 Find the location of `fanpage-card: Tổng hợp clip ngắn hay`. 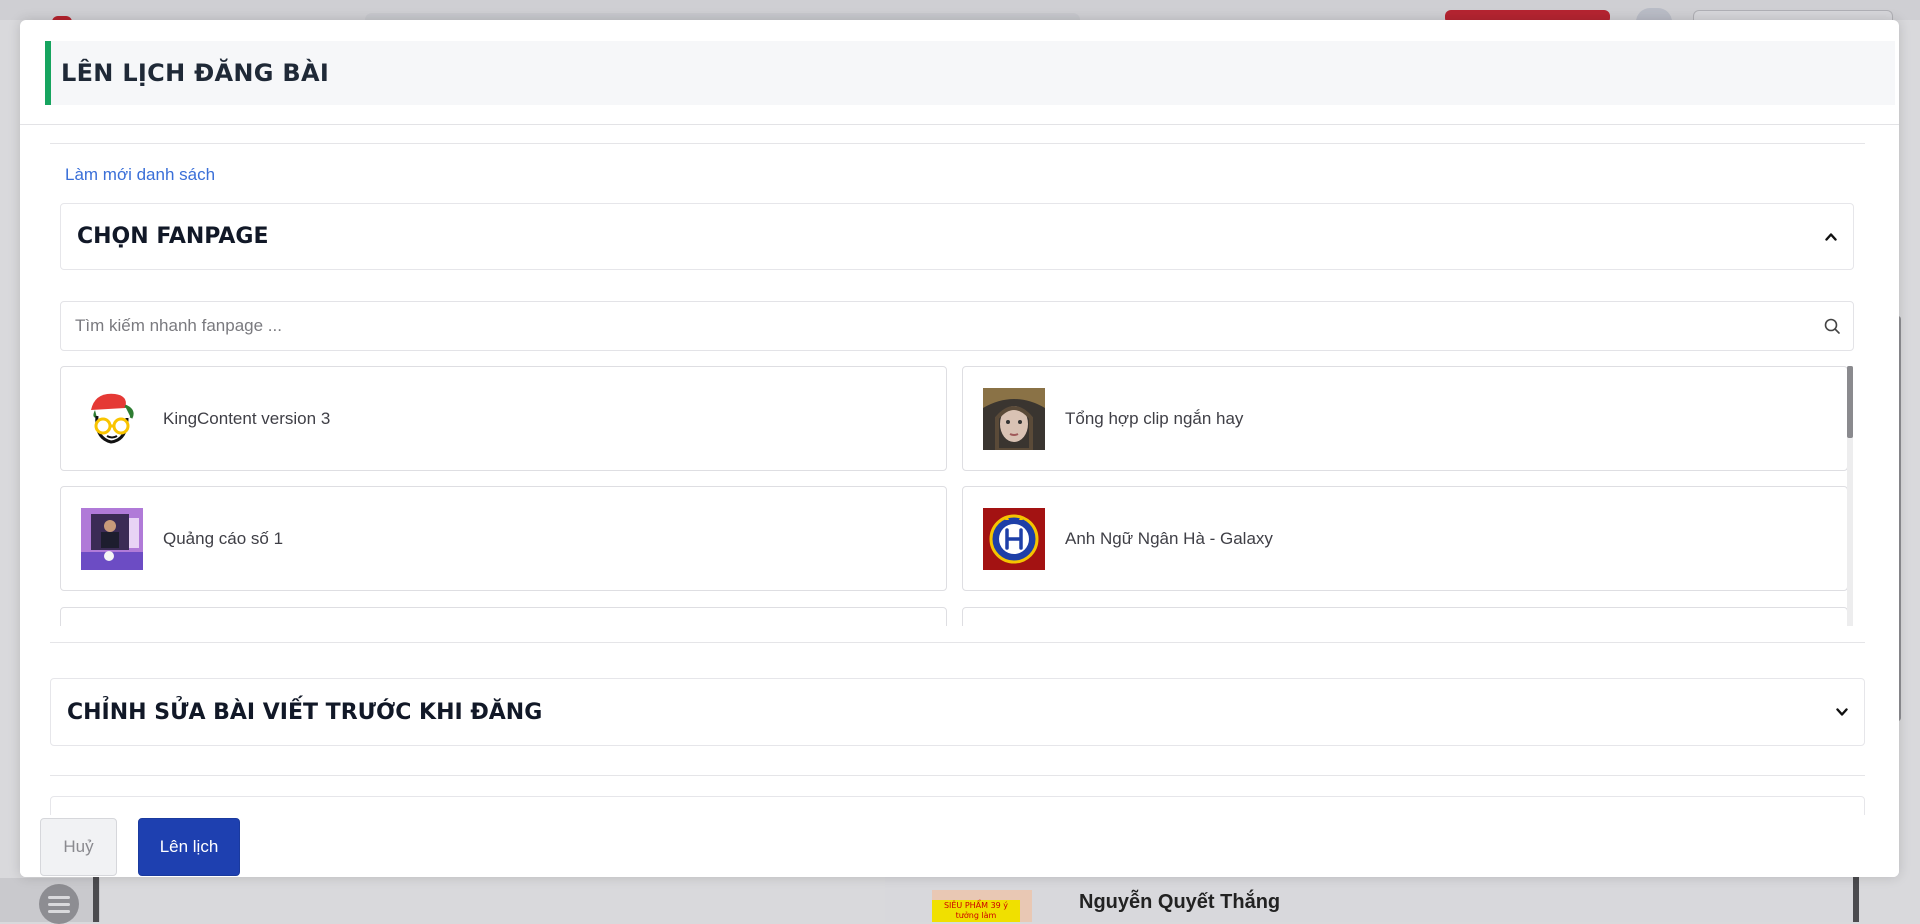

fanpage-card: Tổng hợp clip ngắn hay is located at coordinates (1405, 418).